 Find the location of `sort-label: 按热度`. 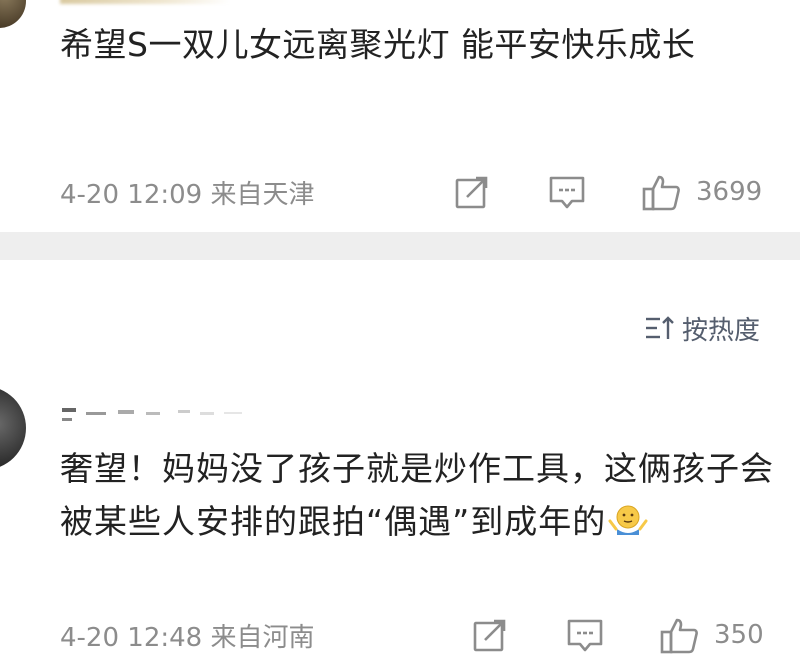

sort-label: 按热度 is located at coordinates (720, 330).